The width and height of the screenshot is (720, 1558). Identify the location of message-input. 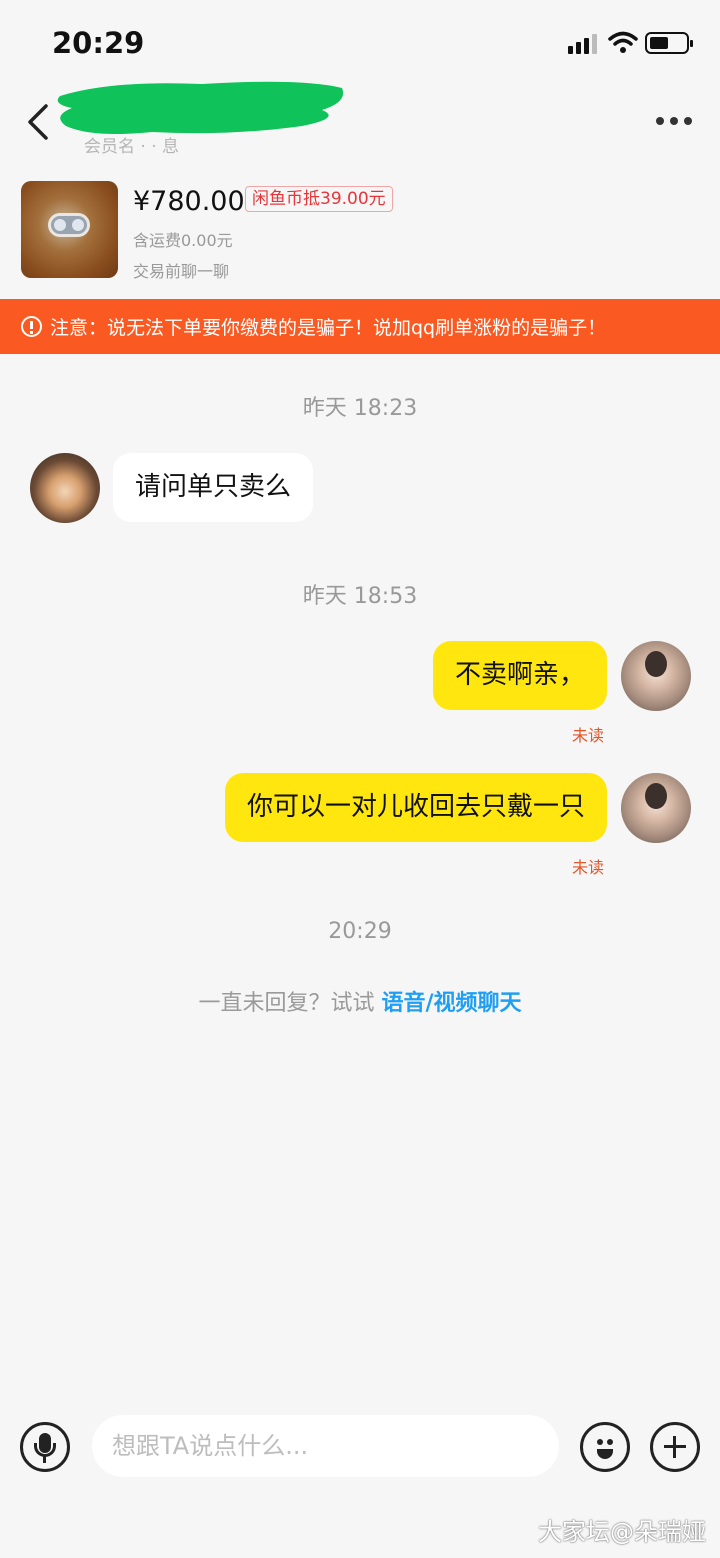
(325, 1446).